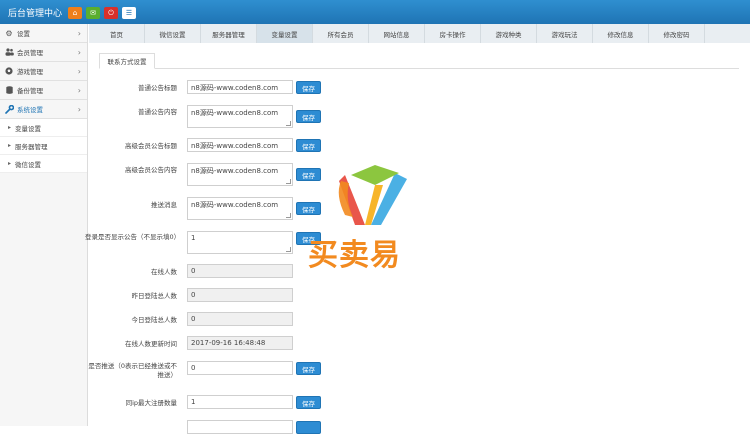 The height and width of the screenshot is (434, 750). Describe the element at coordinates (129, 13) in the screenshot. I see `list-icon: ☰` at that location.